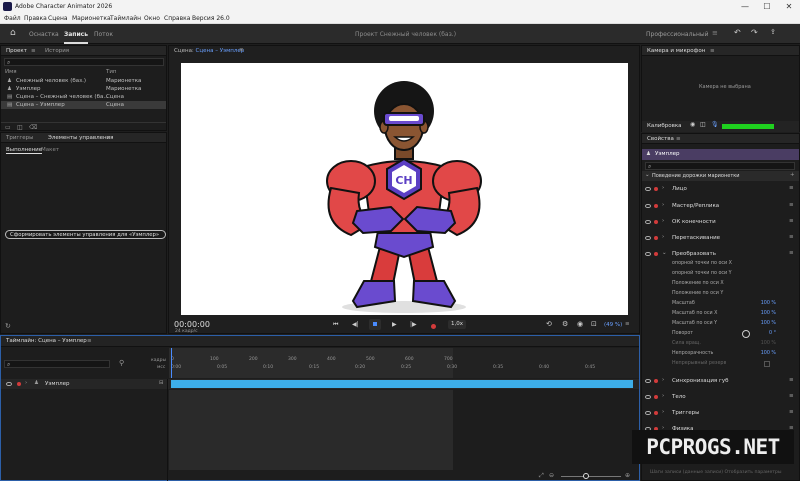 The image size is (800, 481). I want to click on track-lock-icon: ⊟, so click(161, 383).